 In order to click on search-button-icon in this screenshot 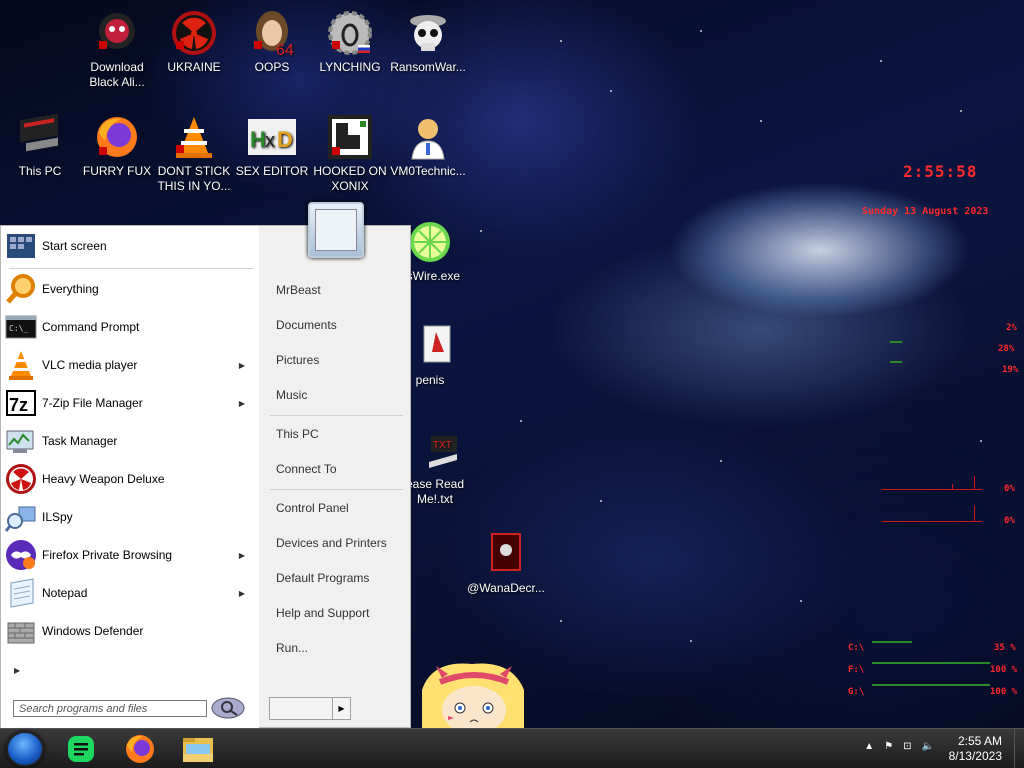, I will do `click(228, 708)`.